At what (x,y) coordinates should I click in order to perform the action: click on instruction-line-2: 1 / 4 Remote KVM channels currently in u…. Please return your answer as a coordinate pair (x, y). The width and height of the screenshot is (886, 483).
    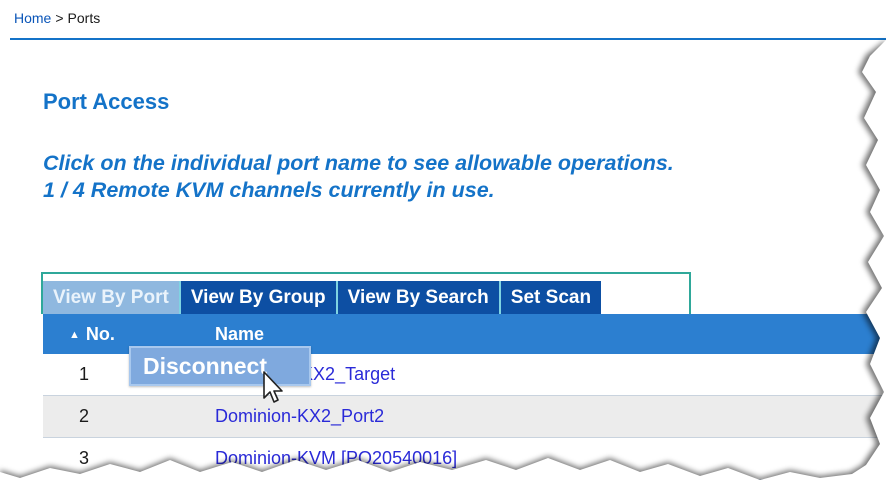
    Looking at the image, I should click on (269, 190).